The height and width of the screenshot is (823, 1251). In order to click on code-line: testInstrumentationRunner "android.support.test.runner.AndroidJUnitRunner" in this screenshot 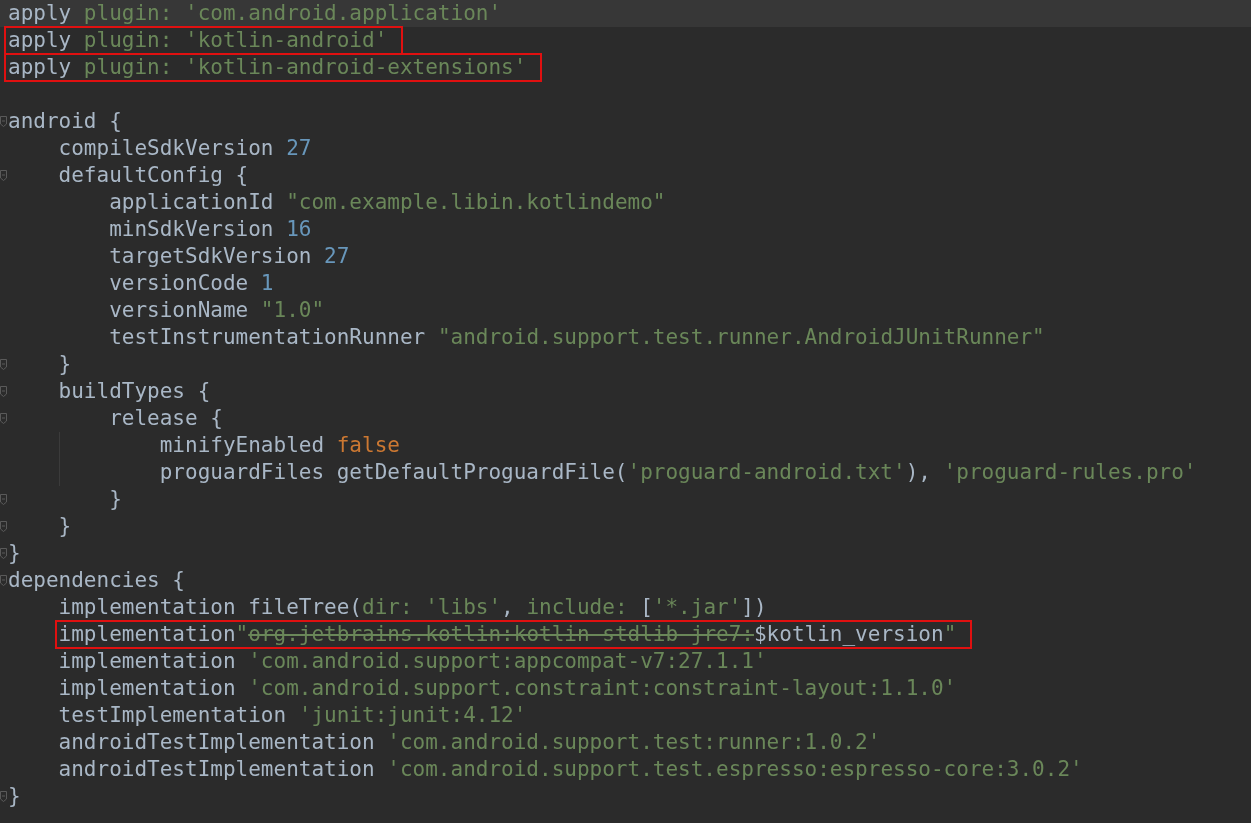, I will do `click(577, 337)`.